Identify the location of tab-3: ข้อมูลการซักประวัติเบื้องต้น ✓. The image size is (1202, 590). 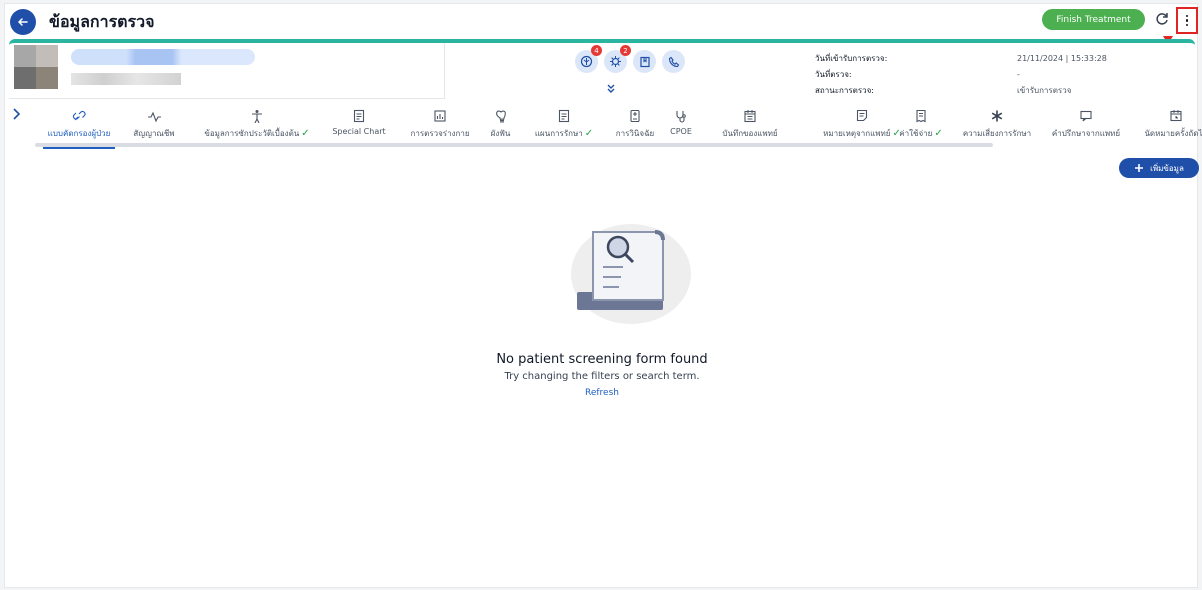
(257, 126).